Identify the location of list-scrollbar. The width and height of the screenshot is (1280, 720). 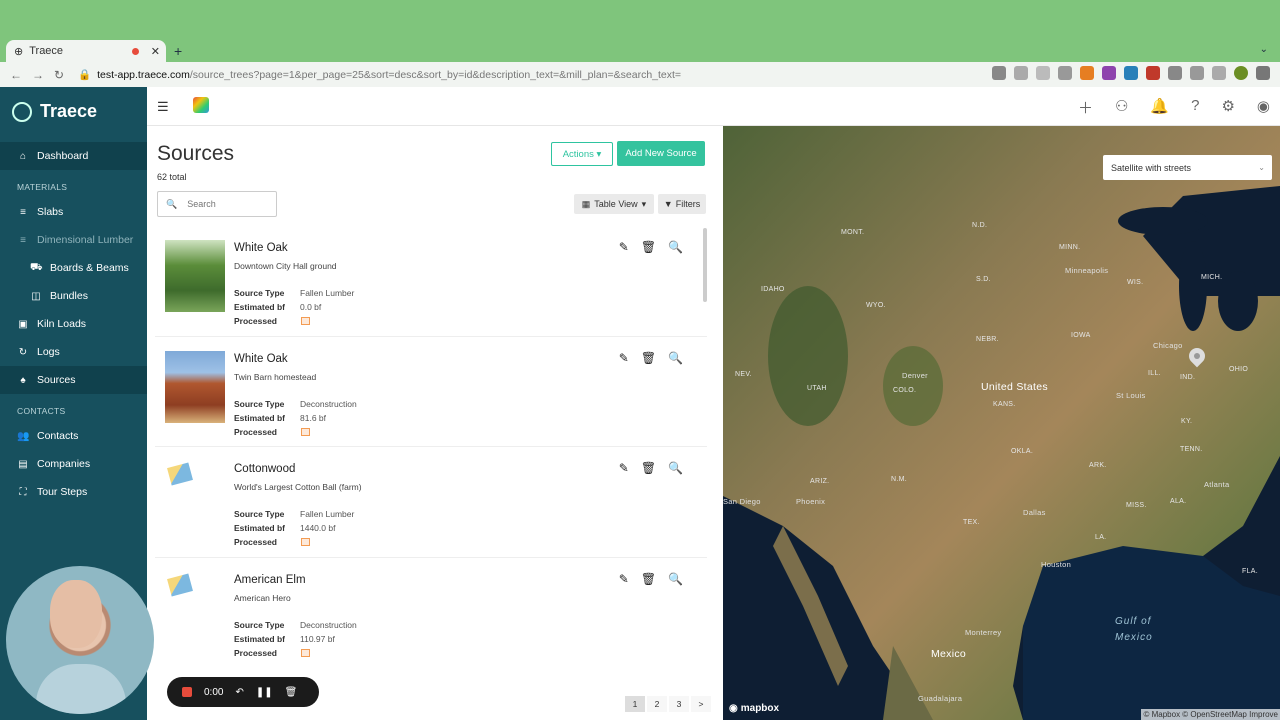
(705, 265).